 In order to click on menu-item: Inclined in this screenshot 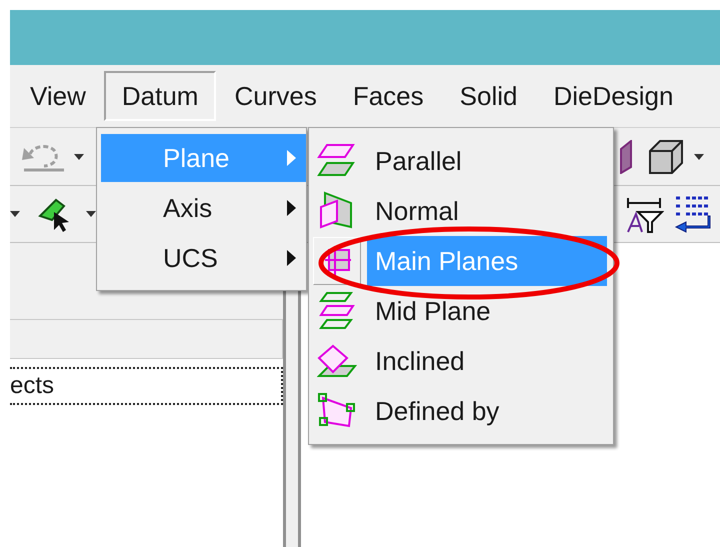, I will do `click(487, 361)`.